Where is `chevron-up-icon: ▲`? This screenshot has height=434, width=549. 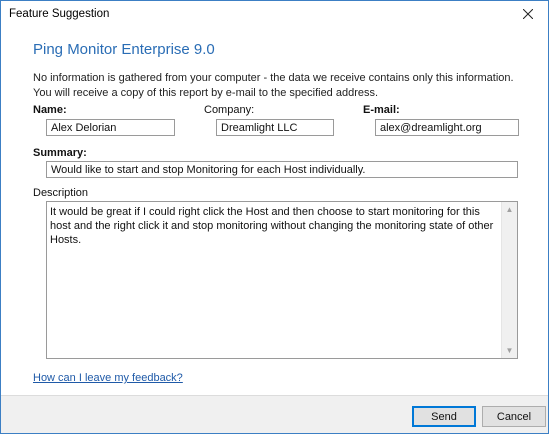 chevron-up-icon: ▲ is located at coordinates (509, 209).